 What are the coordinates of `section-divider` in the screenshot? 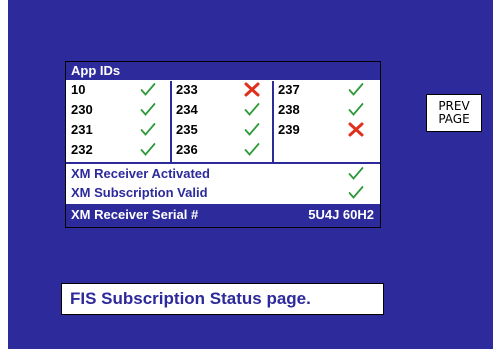 It's located at (223, 163).